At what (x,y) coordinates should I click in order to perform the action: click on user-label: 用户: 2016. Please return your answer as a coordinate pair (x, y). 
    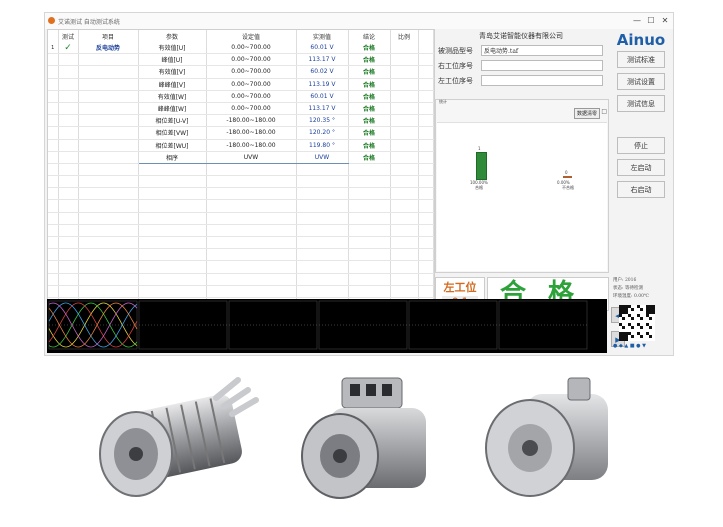
    Looking at the image, I should click on (625, 280).